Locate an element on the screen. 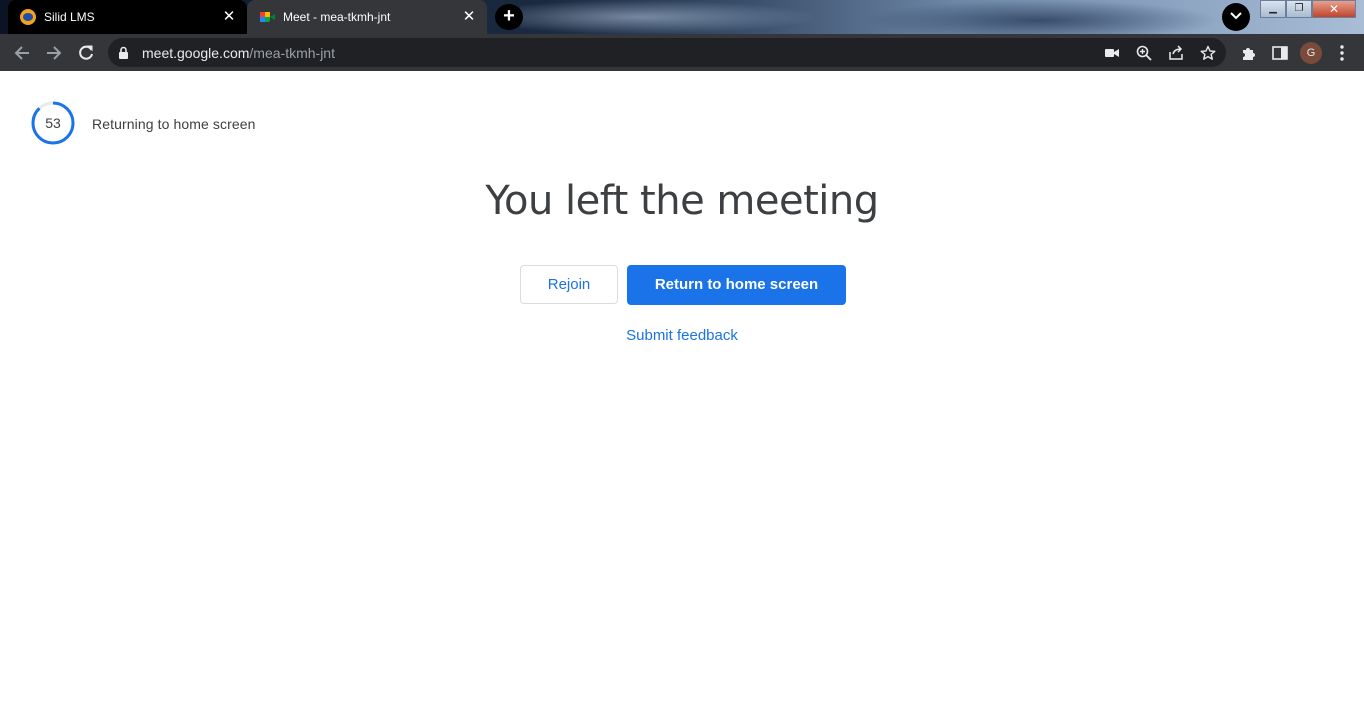 This screenshot has height=728, width=1364. new-tab-button: + is located at coordinates (509, 17).